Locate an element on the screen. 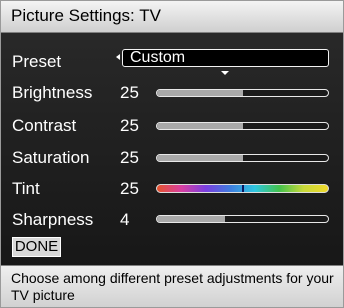 Image resolution: width=344 pixels, height=308 pixels. sharpness-label: Sharpness is located at coordinates (53, 219).